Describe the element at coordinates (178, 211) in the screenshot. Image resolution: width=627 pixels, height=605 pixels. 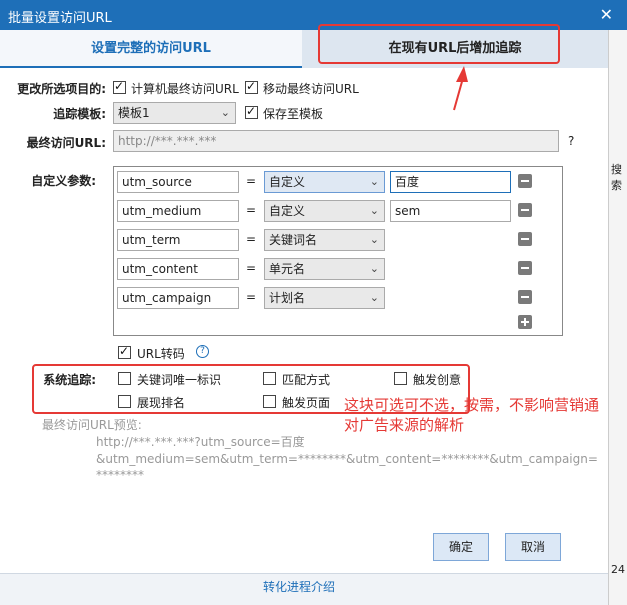
I see `param-key-input: utm_medium` at that location.